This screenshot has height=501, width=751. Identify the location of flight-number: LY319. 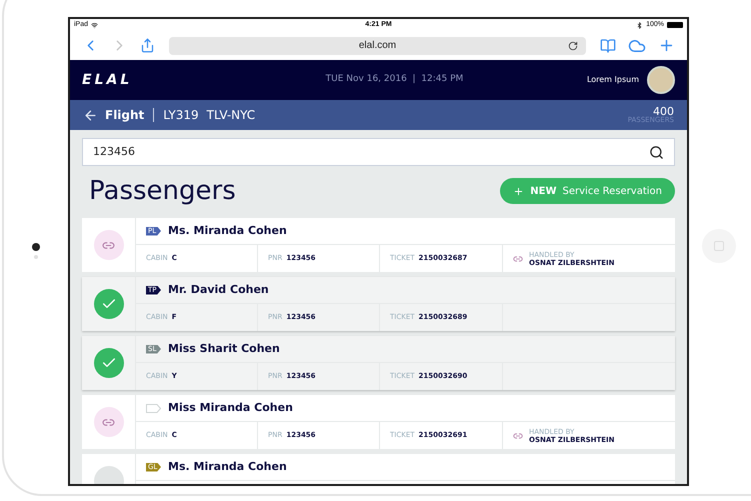
(181, 115).